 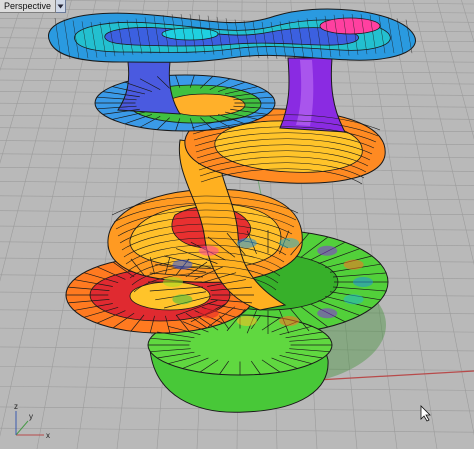 I want to click on viewport-title-label: Perspective, so click(x=28, y=6).